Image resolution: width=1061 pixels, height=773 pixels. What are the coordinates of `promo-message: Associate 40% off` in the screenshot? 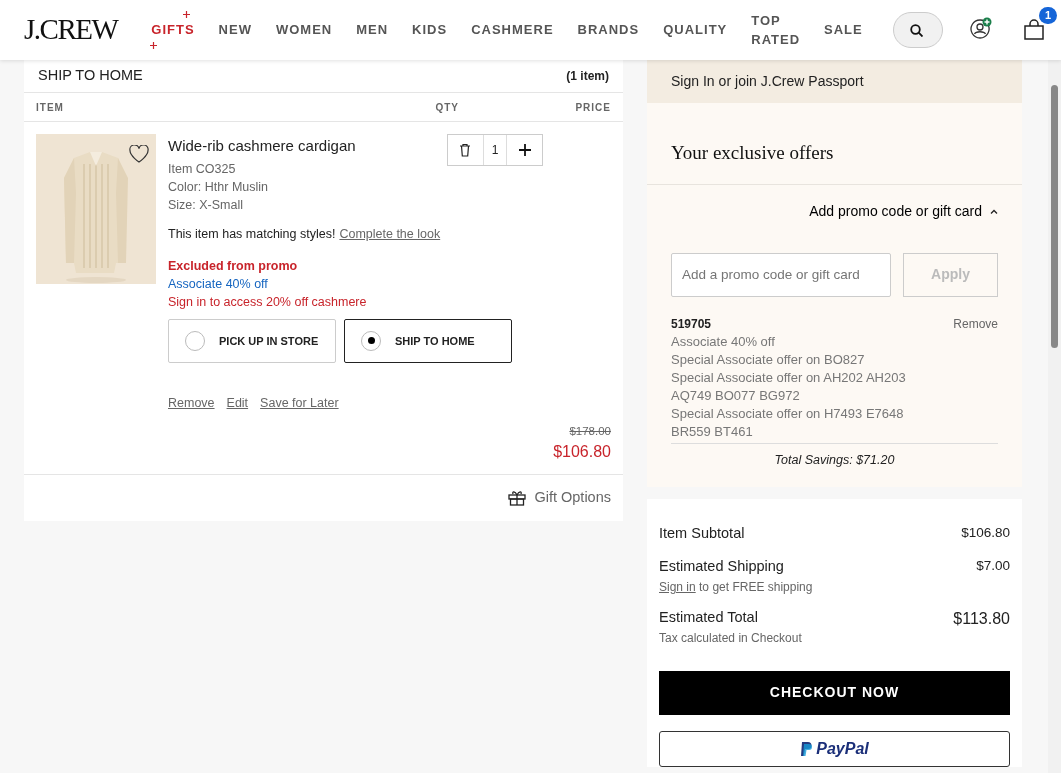 It's located at (218, 284).